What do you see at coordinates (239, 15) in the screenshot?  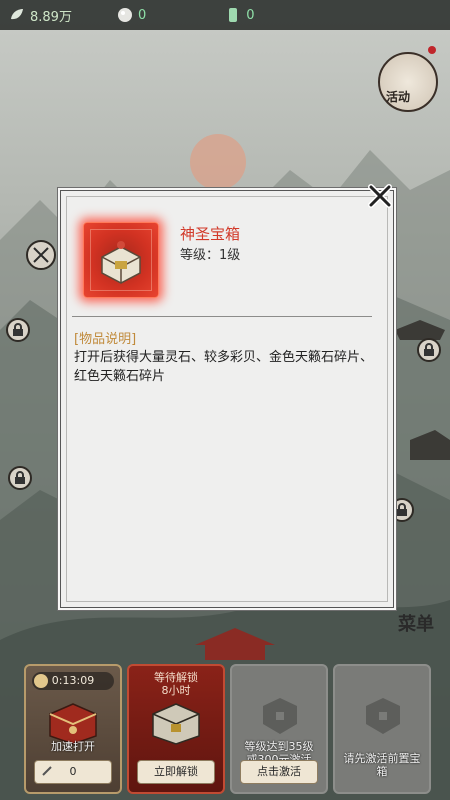 I see `resource-jade: 0` at bounding box center [239, 15].